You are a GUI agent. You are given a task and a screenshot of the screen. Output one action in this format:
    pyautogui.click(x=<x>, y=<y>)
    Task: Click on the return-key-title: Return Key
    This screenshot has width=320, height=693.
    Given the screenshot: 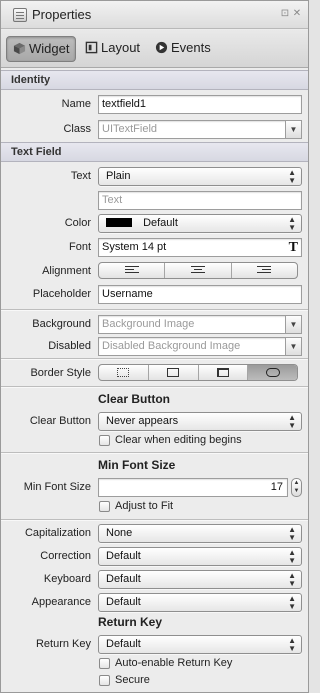 What is the action you would take?
    pyautogui.click(x=130, y=622)
    